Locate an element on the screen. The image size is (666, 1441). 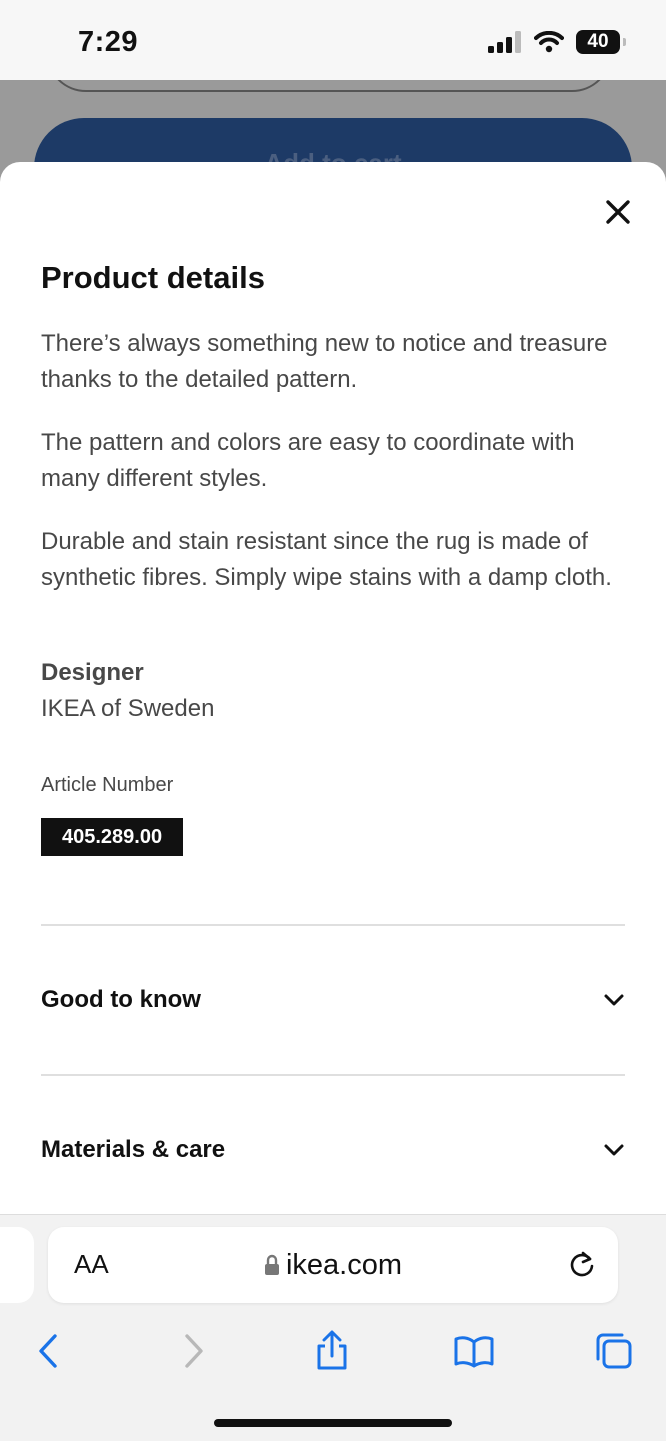
status-icons: 40 is located at coordinates (557, 42).